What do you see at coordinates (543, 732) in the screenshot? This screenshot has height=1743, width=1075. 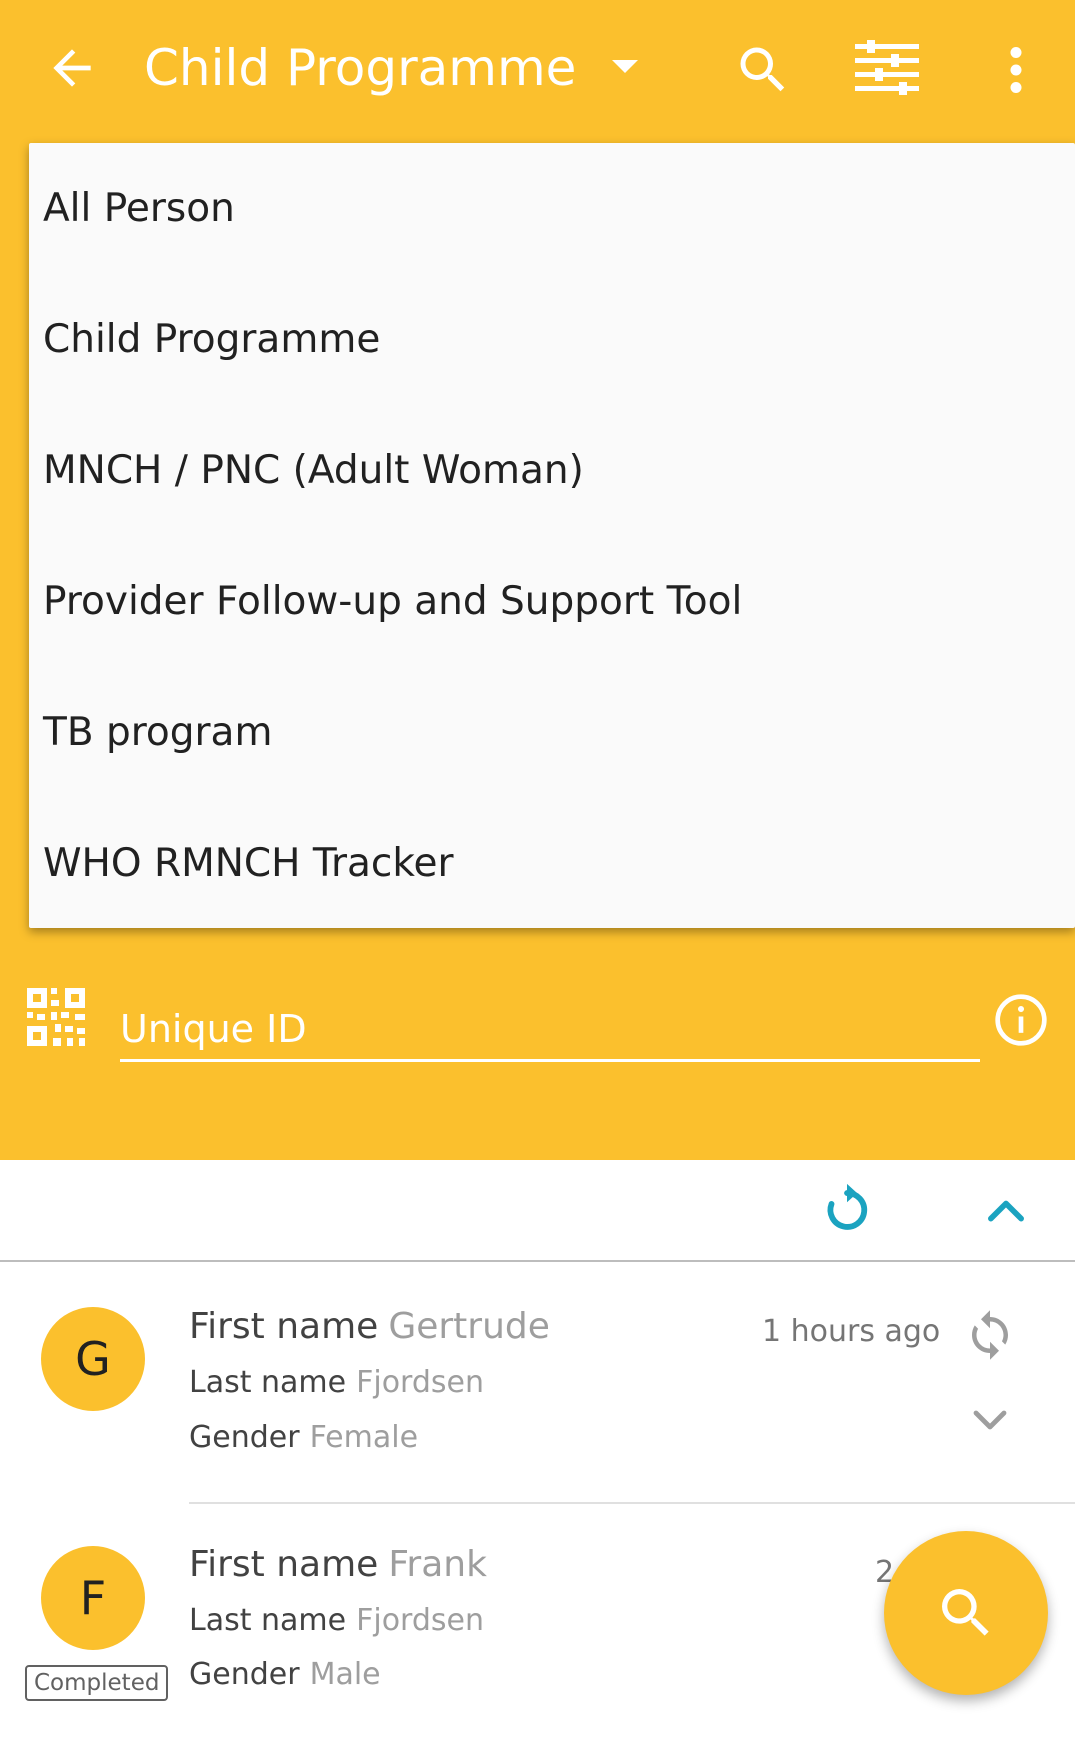 I see `menu-item-tb-program: TB program` at bounding box center [543, 732].